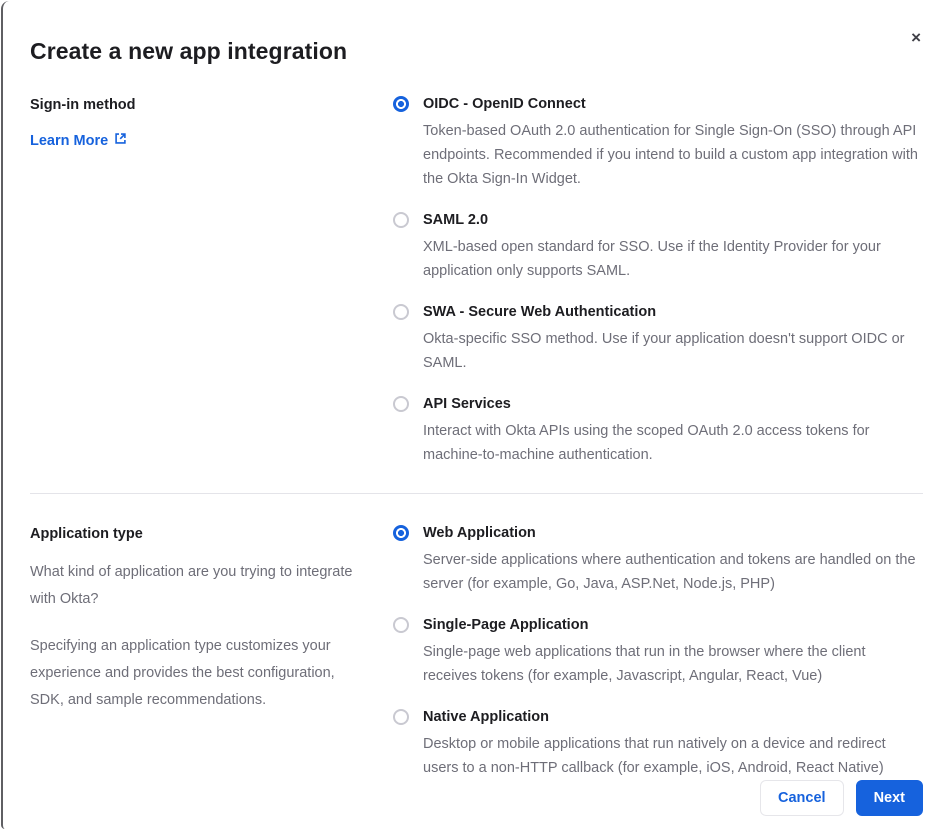 This screenshot has width=950, height=830. I want to click on application-type-label: Application type, so click(86, 534).